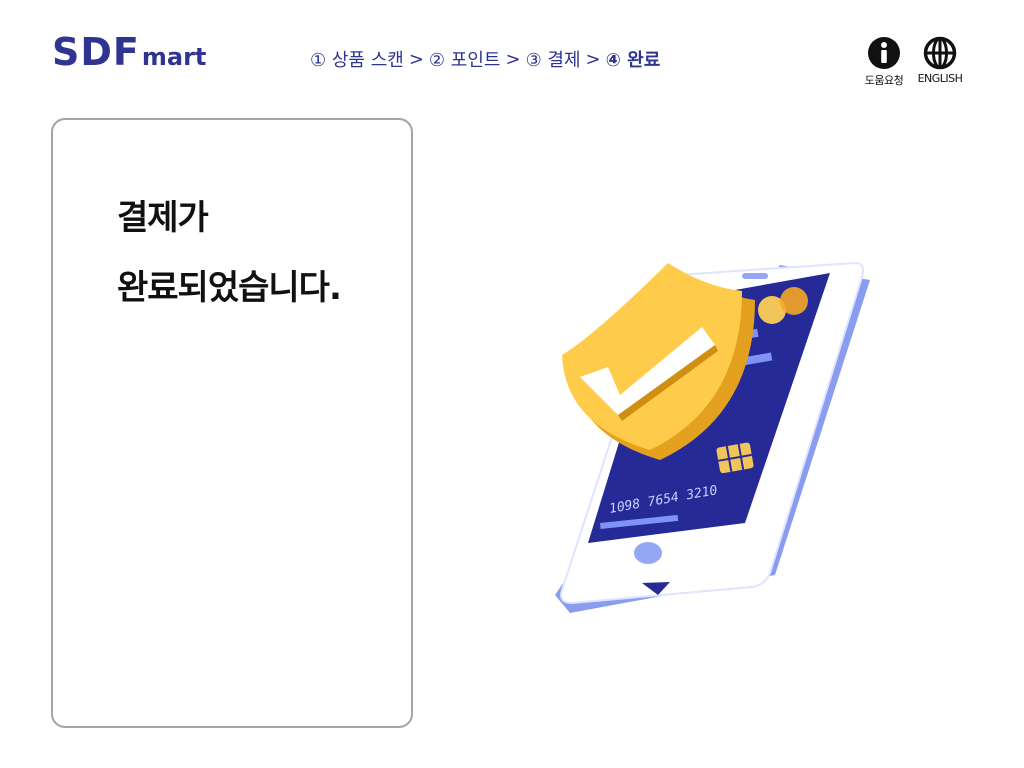  Describe the element at coordinates (464, 60) in the screenshot. I see `step-points: ② 포인트` at that location.